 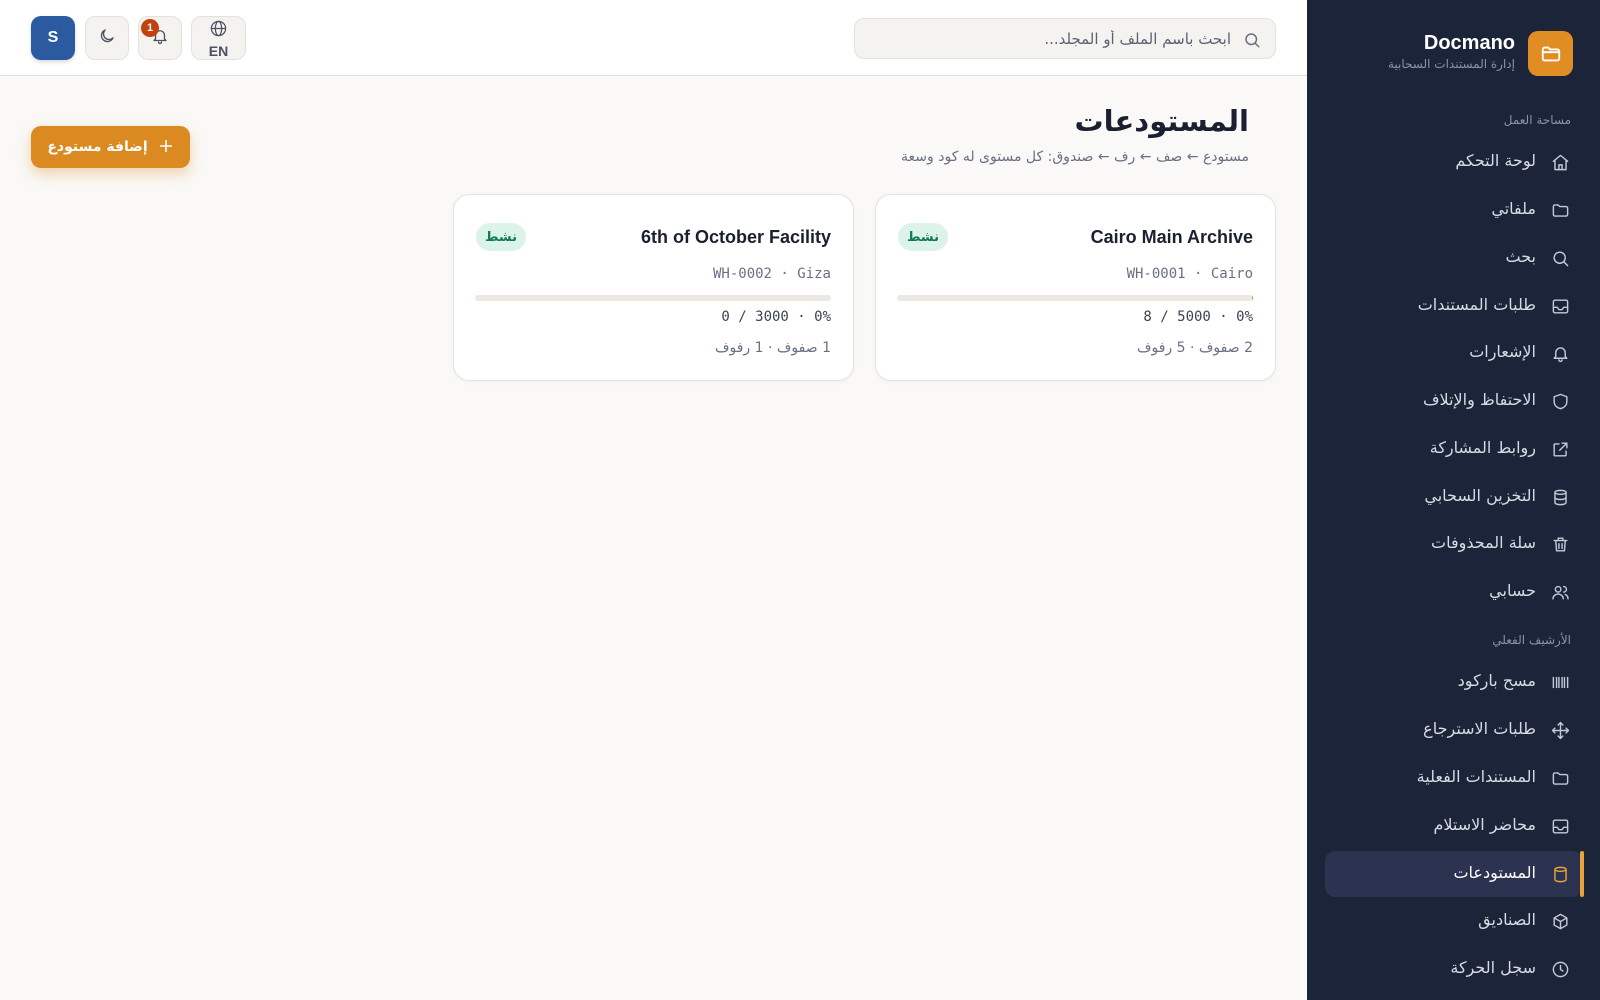 I want to click on sidebar-item-physical-documents: المستندات الفعلية, so click(x=1453, y=778).